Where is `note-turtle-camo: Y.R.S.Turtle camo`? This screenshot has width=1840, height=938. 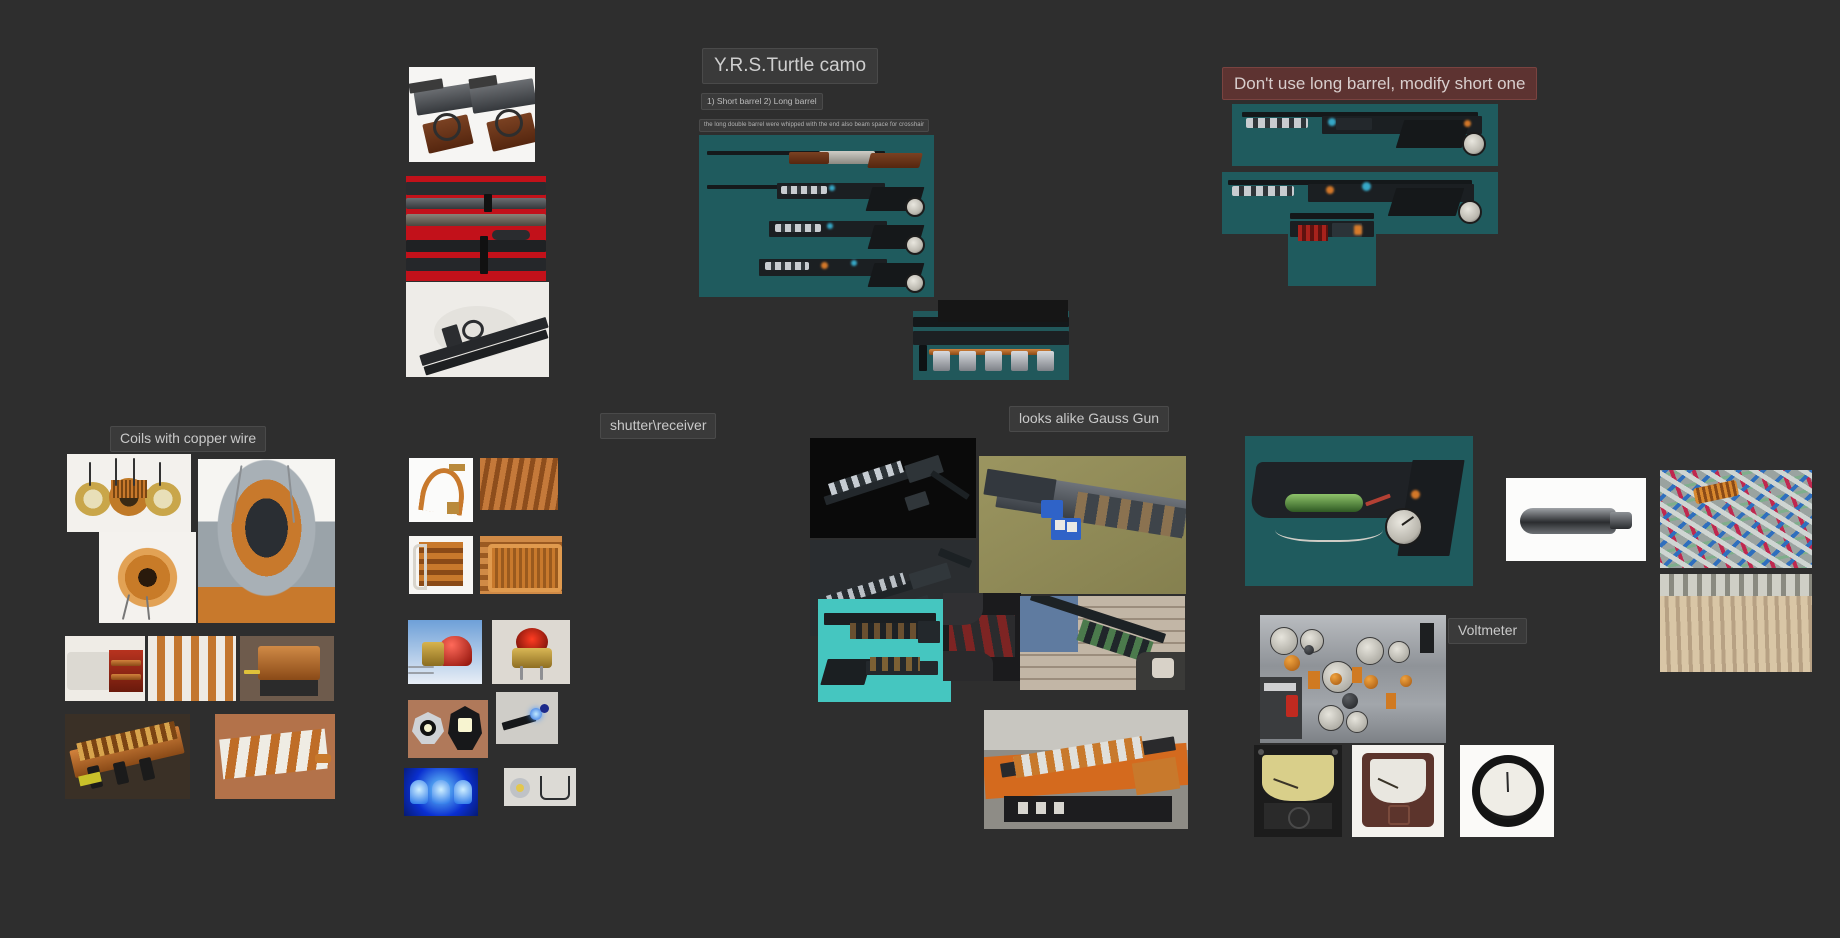
note-turtle-camo: Y.R.S.Turtle camo is located at coordinates (790, 66).